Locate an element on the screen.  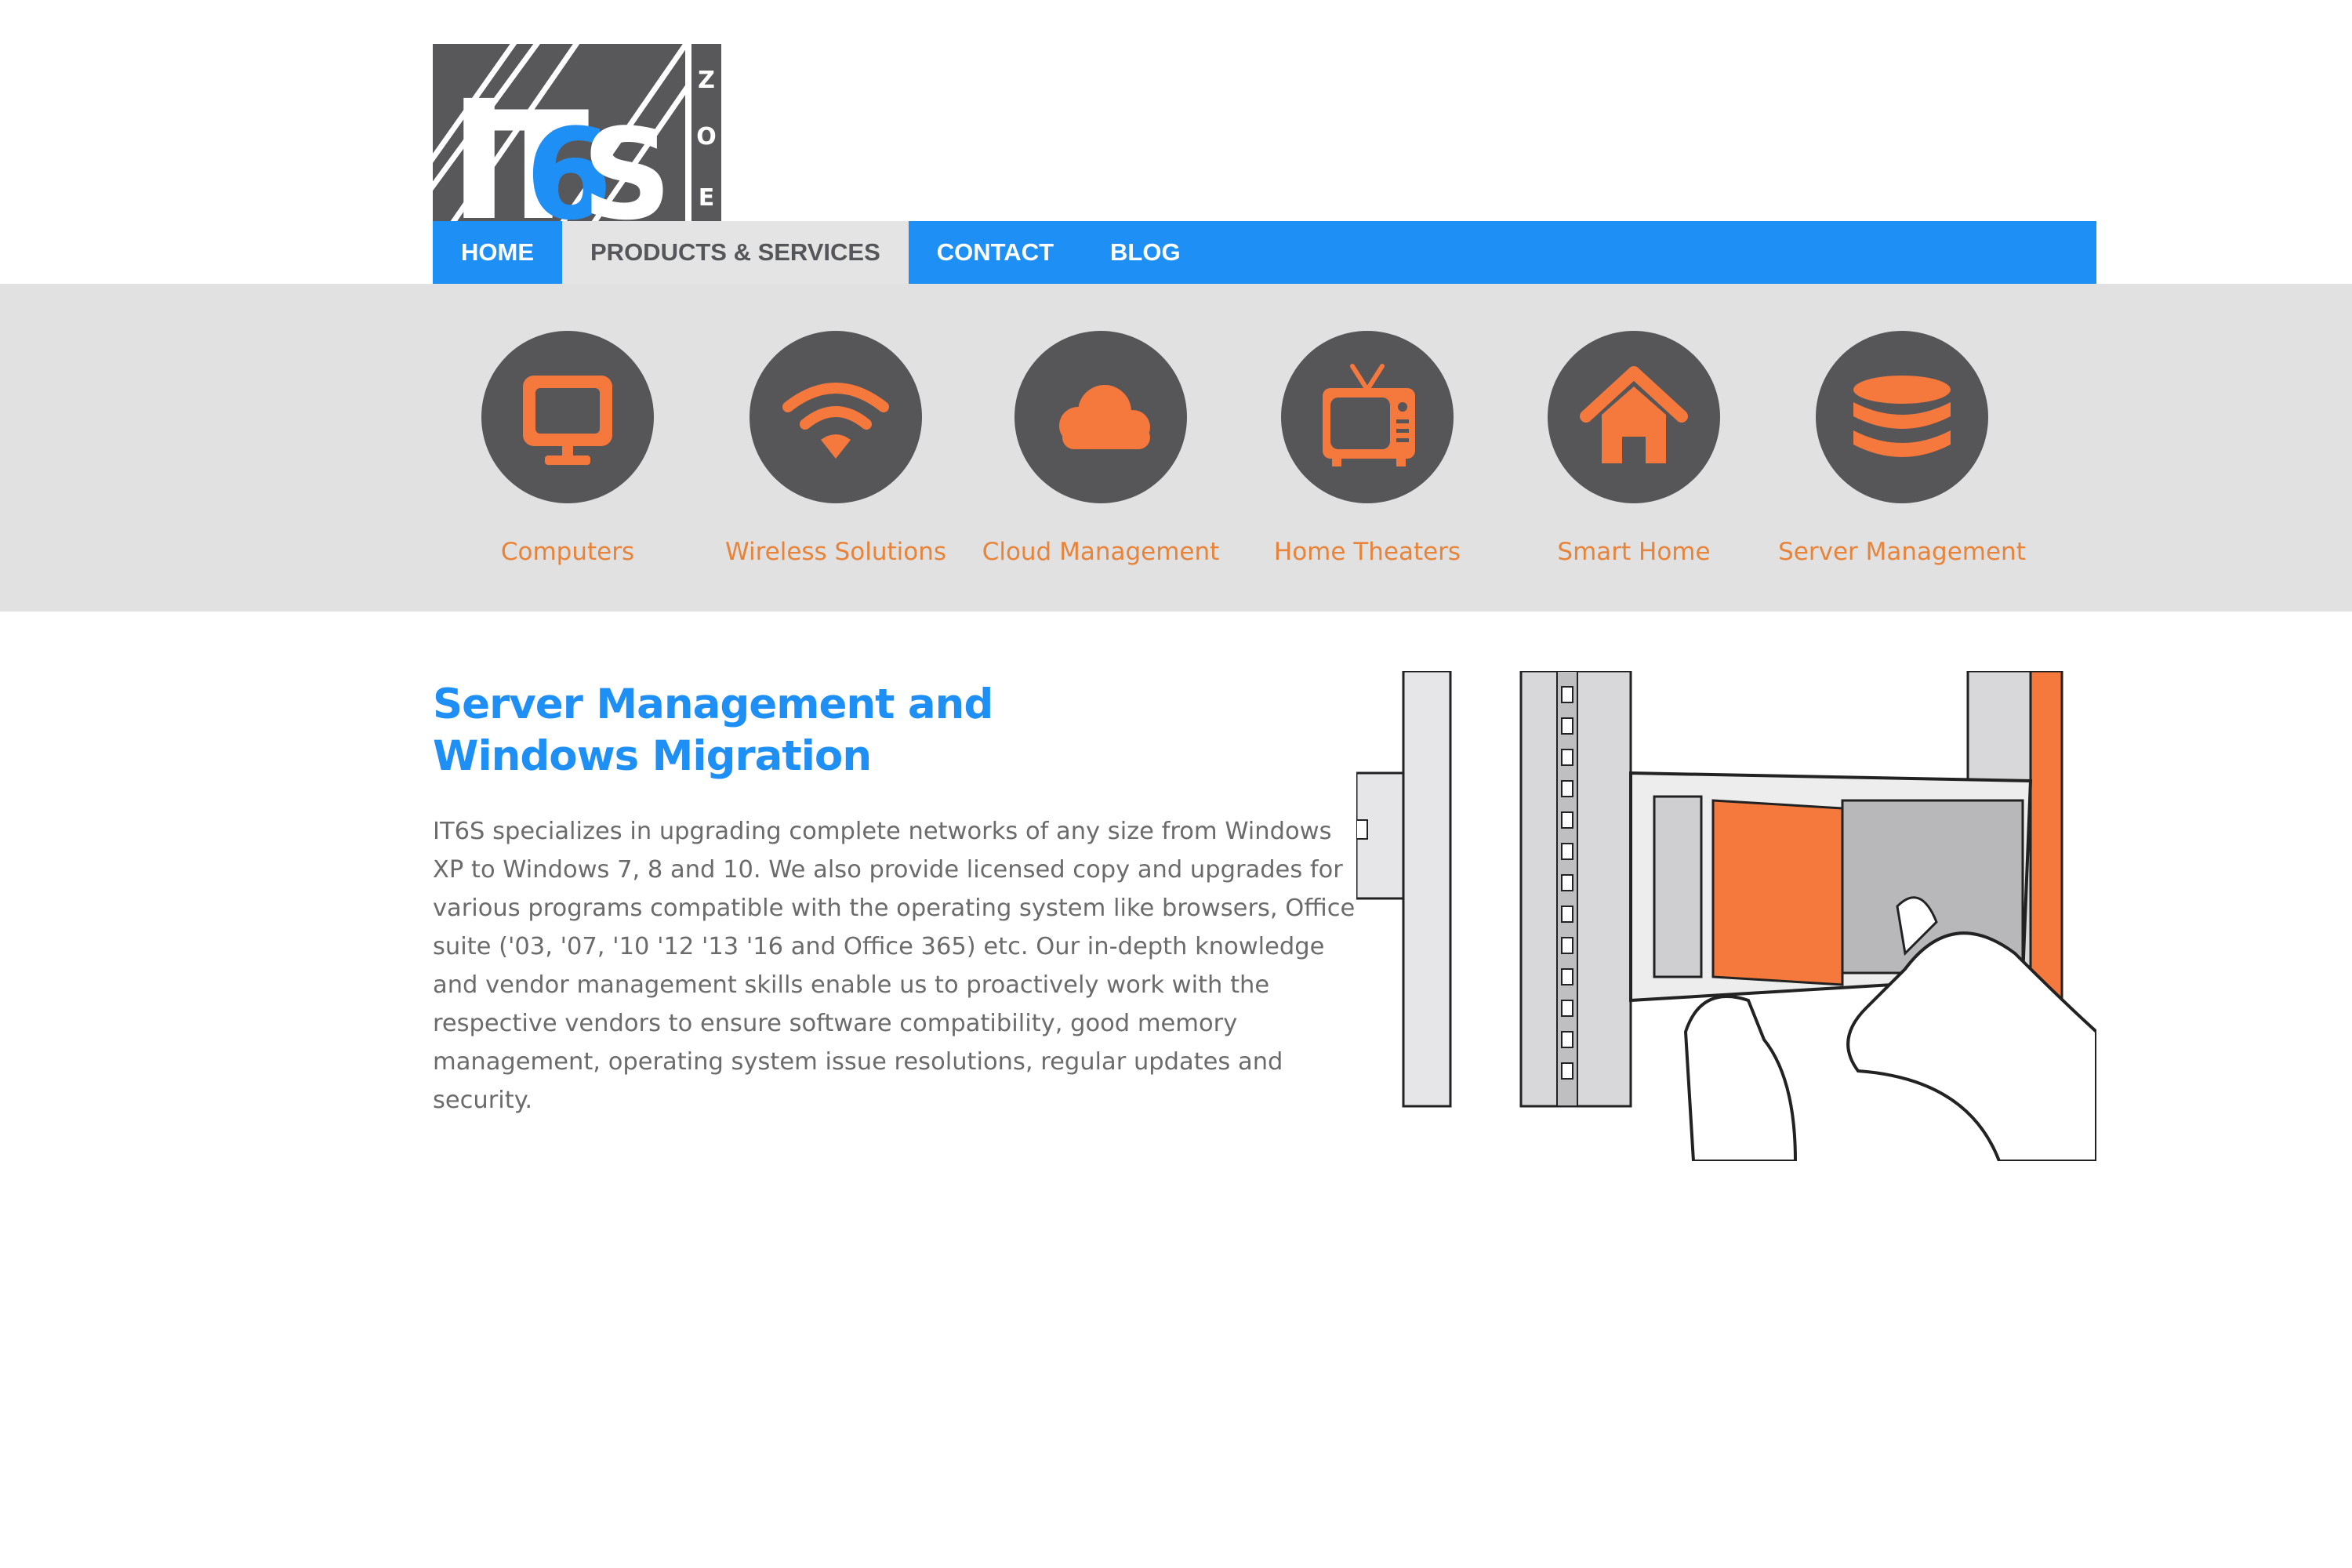
tv-icon is located at coordinates (1369, 415).